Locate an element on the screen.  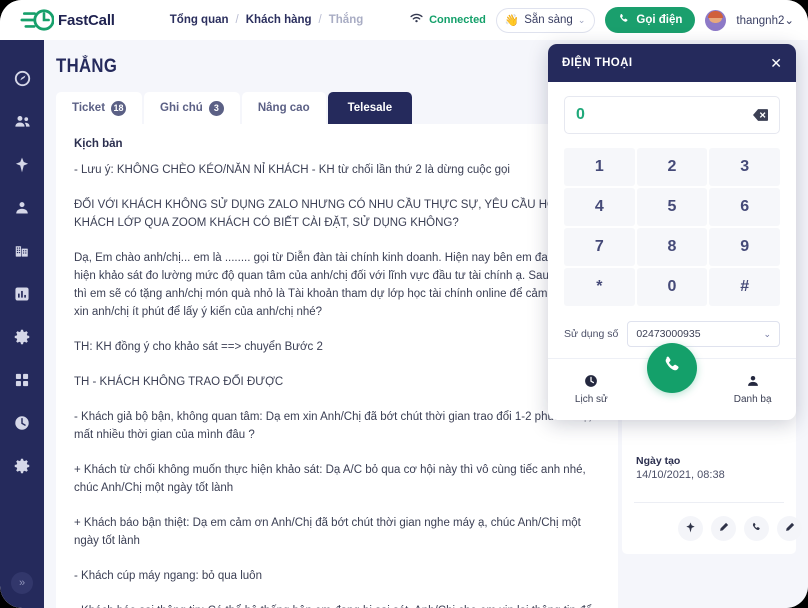
dialer-contacts-label: Danh bạ is located at coordinates (752, 399).